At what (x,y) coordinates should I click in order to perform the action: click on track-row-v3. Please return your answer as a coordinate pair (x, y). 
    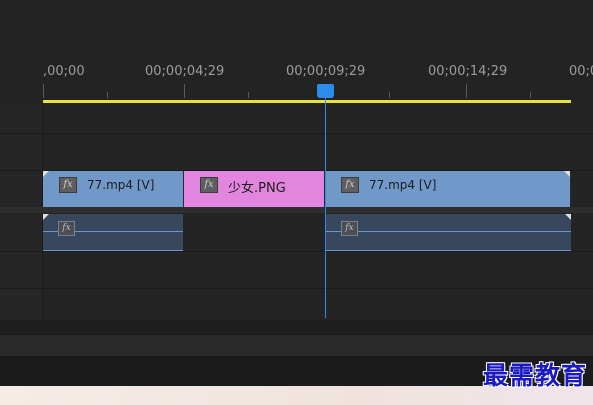
    Looking at the image, I should click on (318, 119).